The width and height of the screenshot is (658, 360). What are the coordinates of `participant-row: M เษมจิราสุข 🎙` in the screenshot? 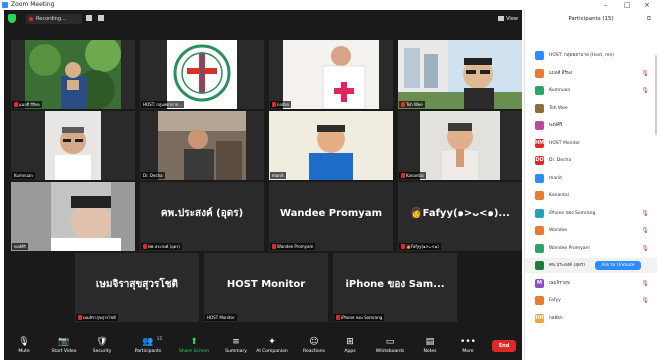 It's located at (591, 283).